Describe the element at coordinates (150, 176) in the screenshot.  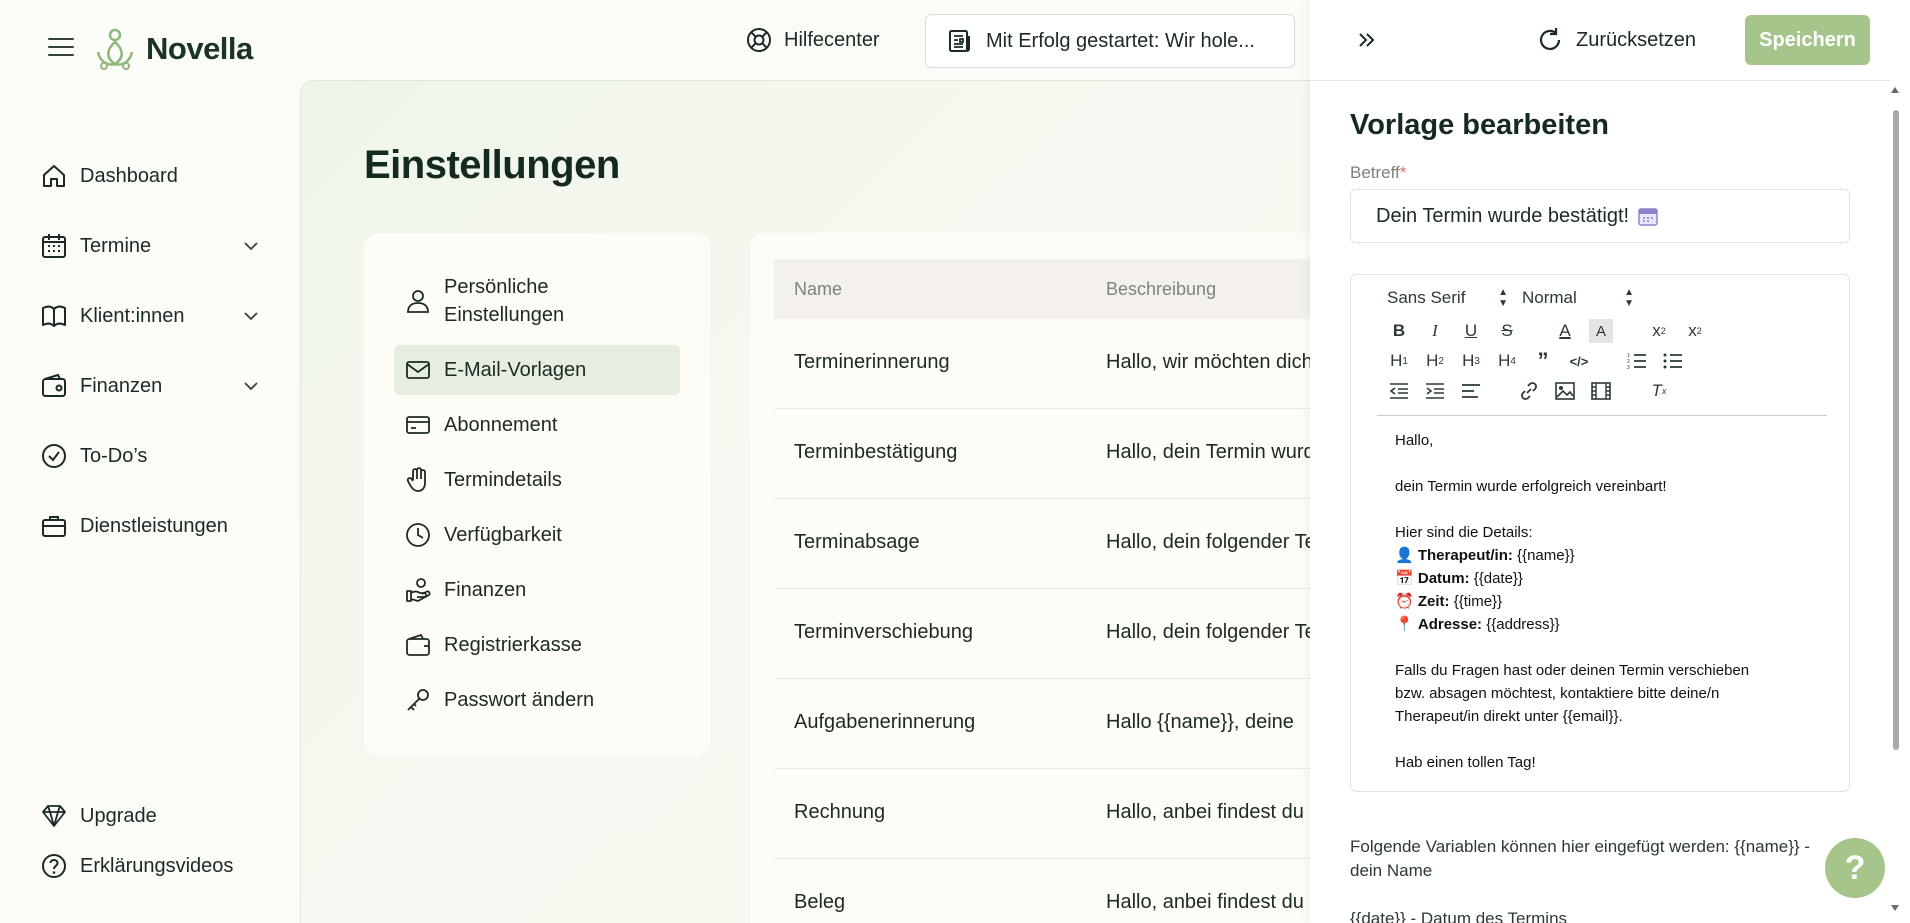
I see `sidebar-item-dashboard: Dashboard` at that location.